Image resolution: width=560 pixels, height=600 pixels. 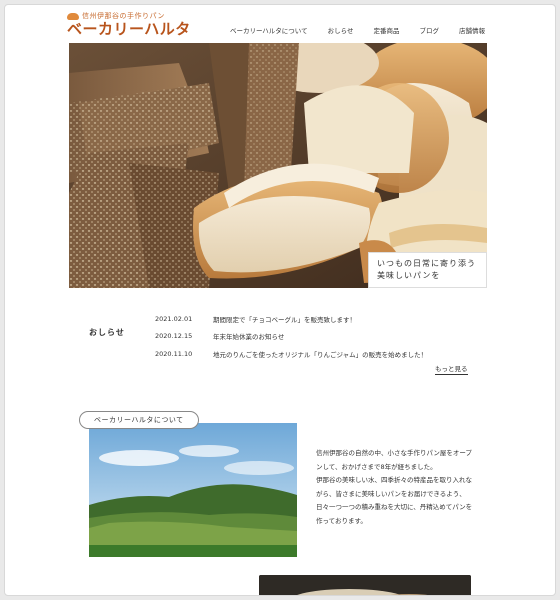 I want to click on bread-icon, so click(x=73, y=16).